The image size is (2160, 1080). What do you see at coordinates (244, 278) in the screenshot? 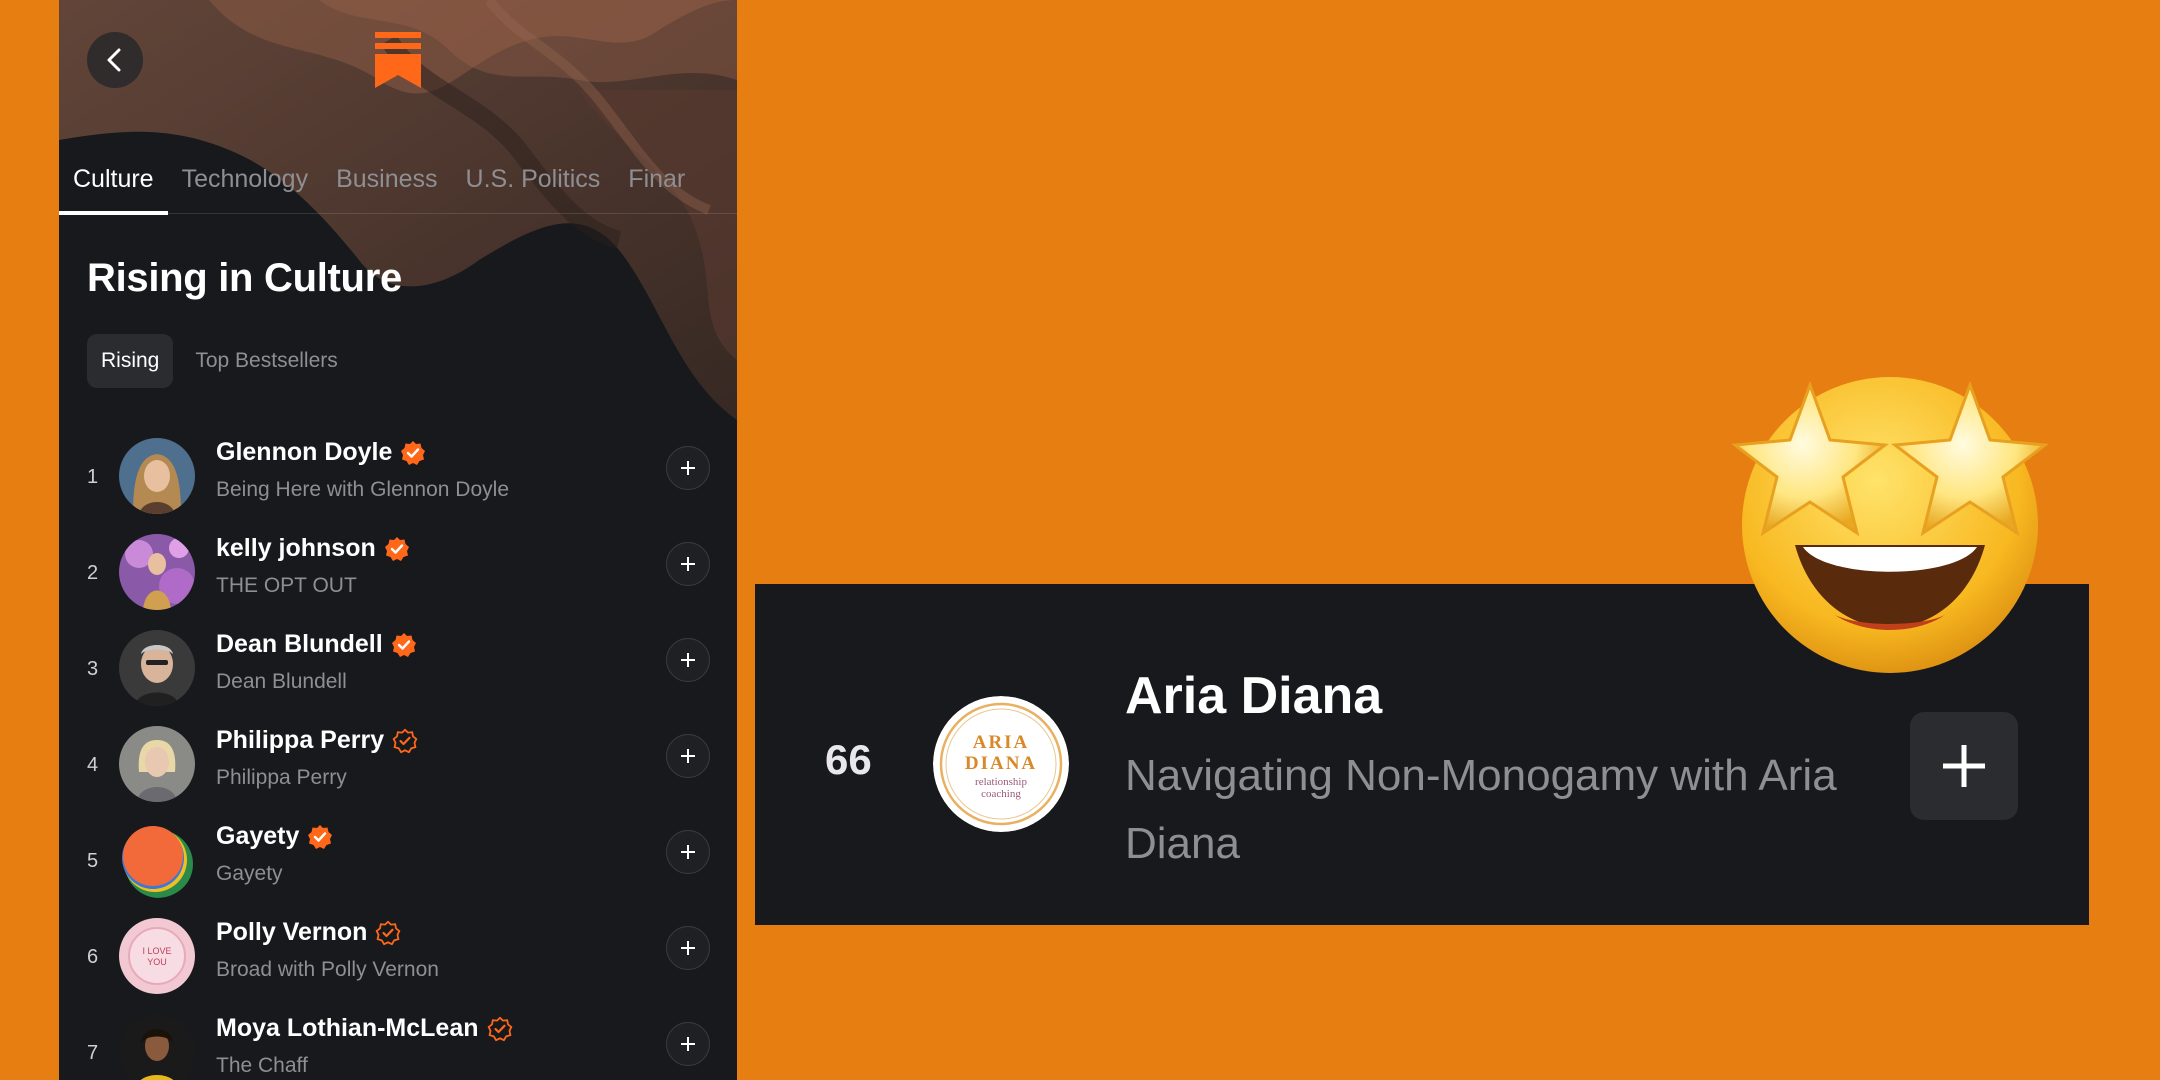
I see `section-title: Rising in Culture` at bounding box center [244, 278].